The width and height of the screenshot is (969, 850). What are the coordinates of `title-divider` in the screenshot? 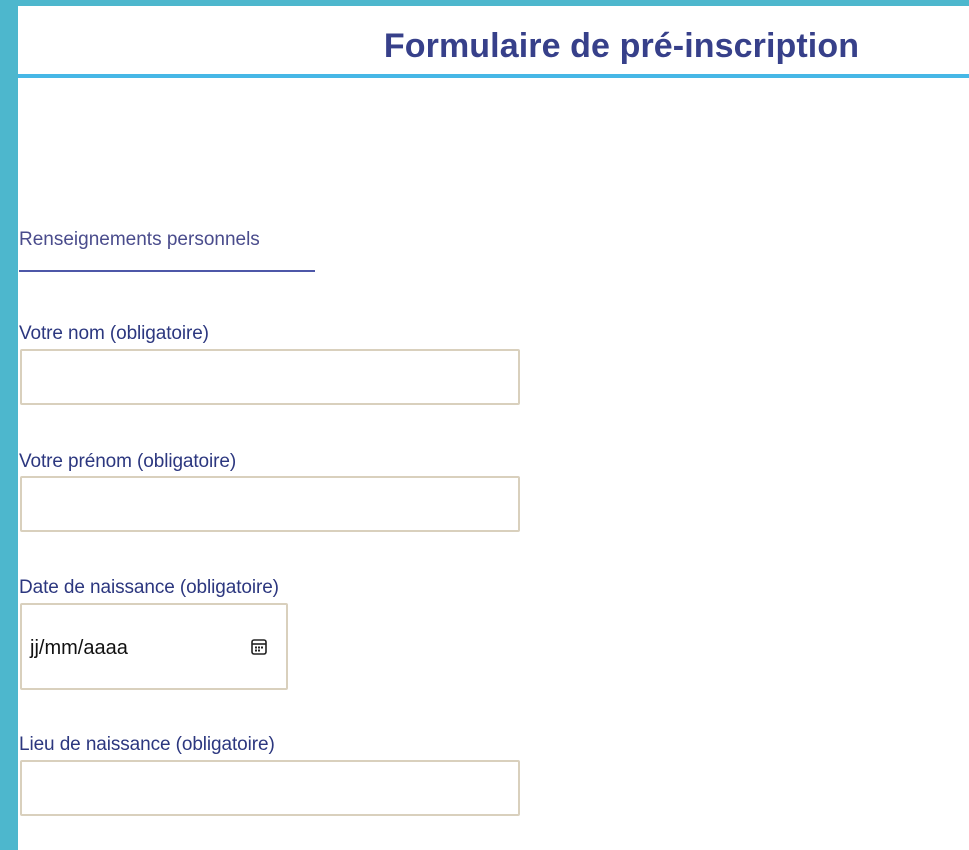 It's located at (493, 76).